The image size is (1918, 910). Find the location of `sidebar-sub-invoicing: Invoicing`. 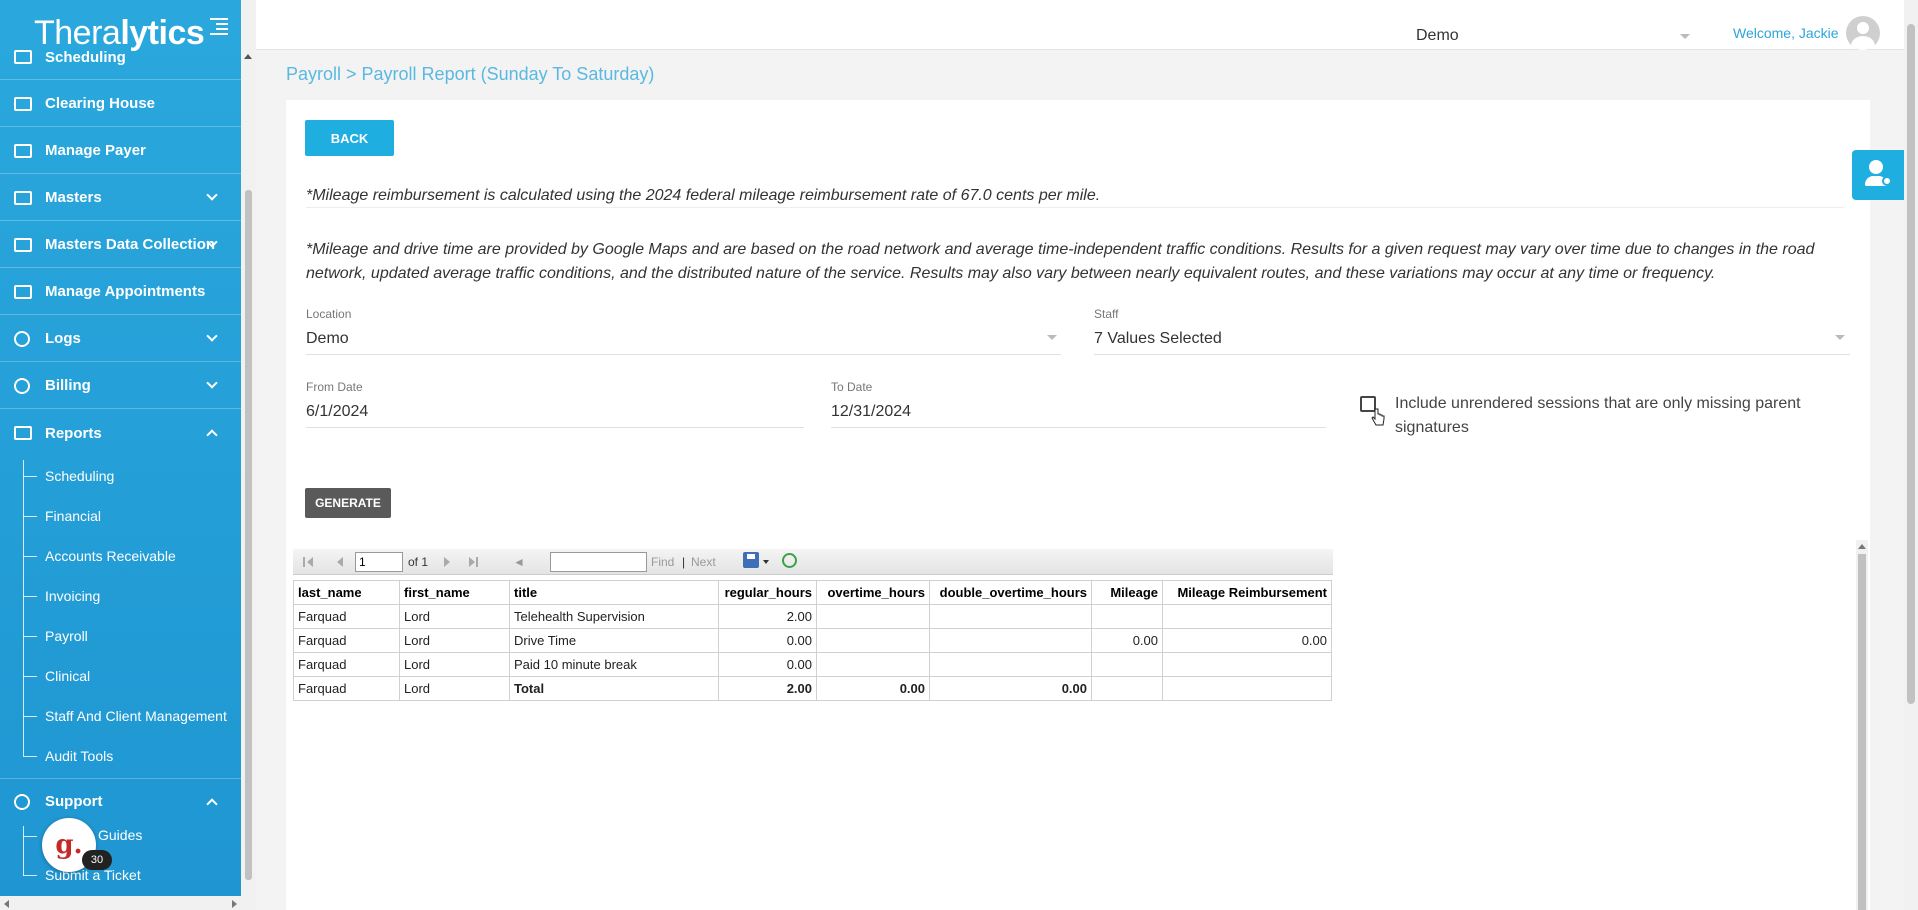

sidebar-sub-invoicing: Invoicing is located at coordinates (72, 596).